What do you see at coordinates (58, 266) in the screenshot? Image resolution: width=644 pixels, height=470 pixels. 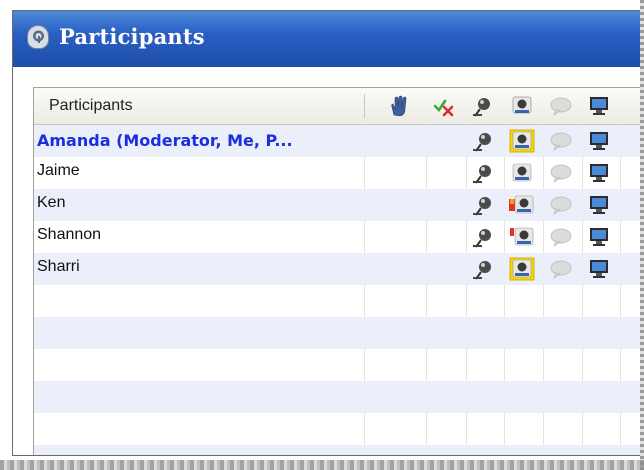 I see `participant-name: Sharri` at bounding box center [58, 266].